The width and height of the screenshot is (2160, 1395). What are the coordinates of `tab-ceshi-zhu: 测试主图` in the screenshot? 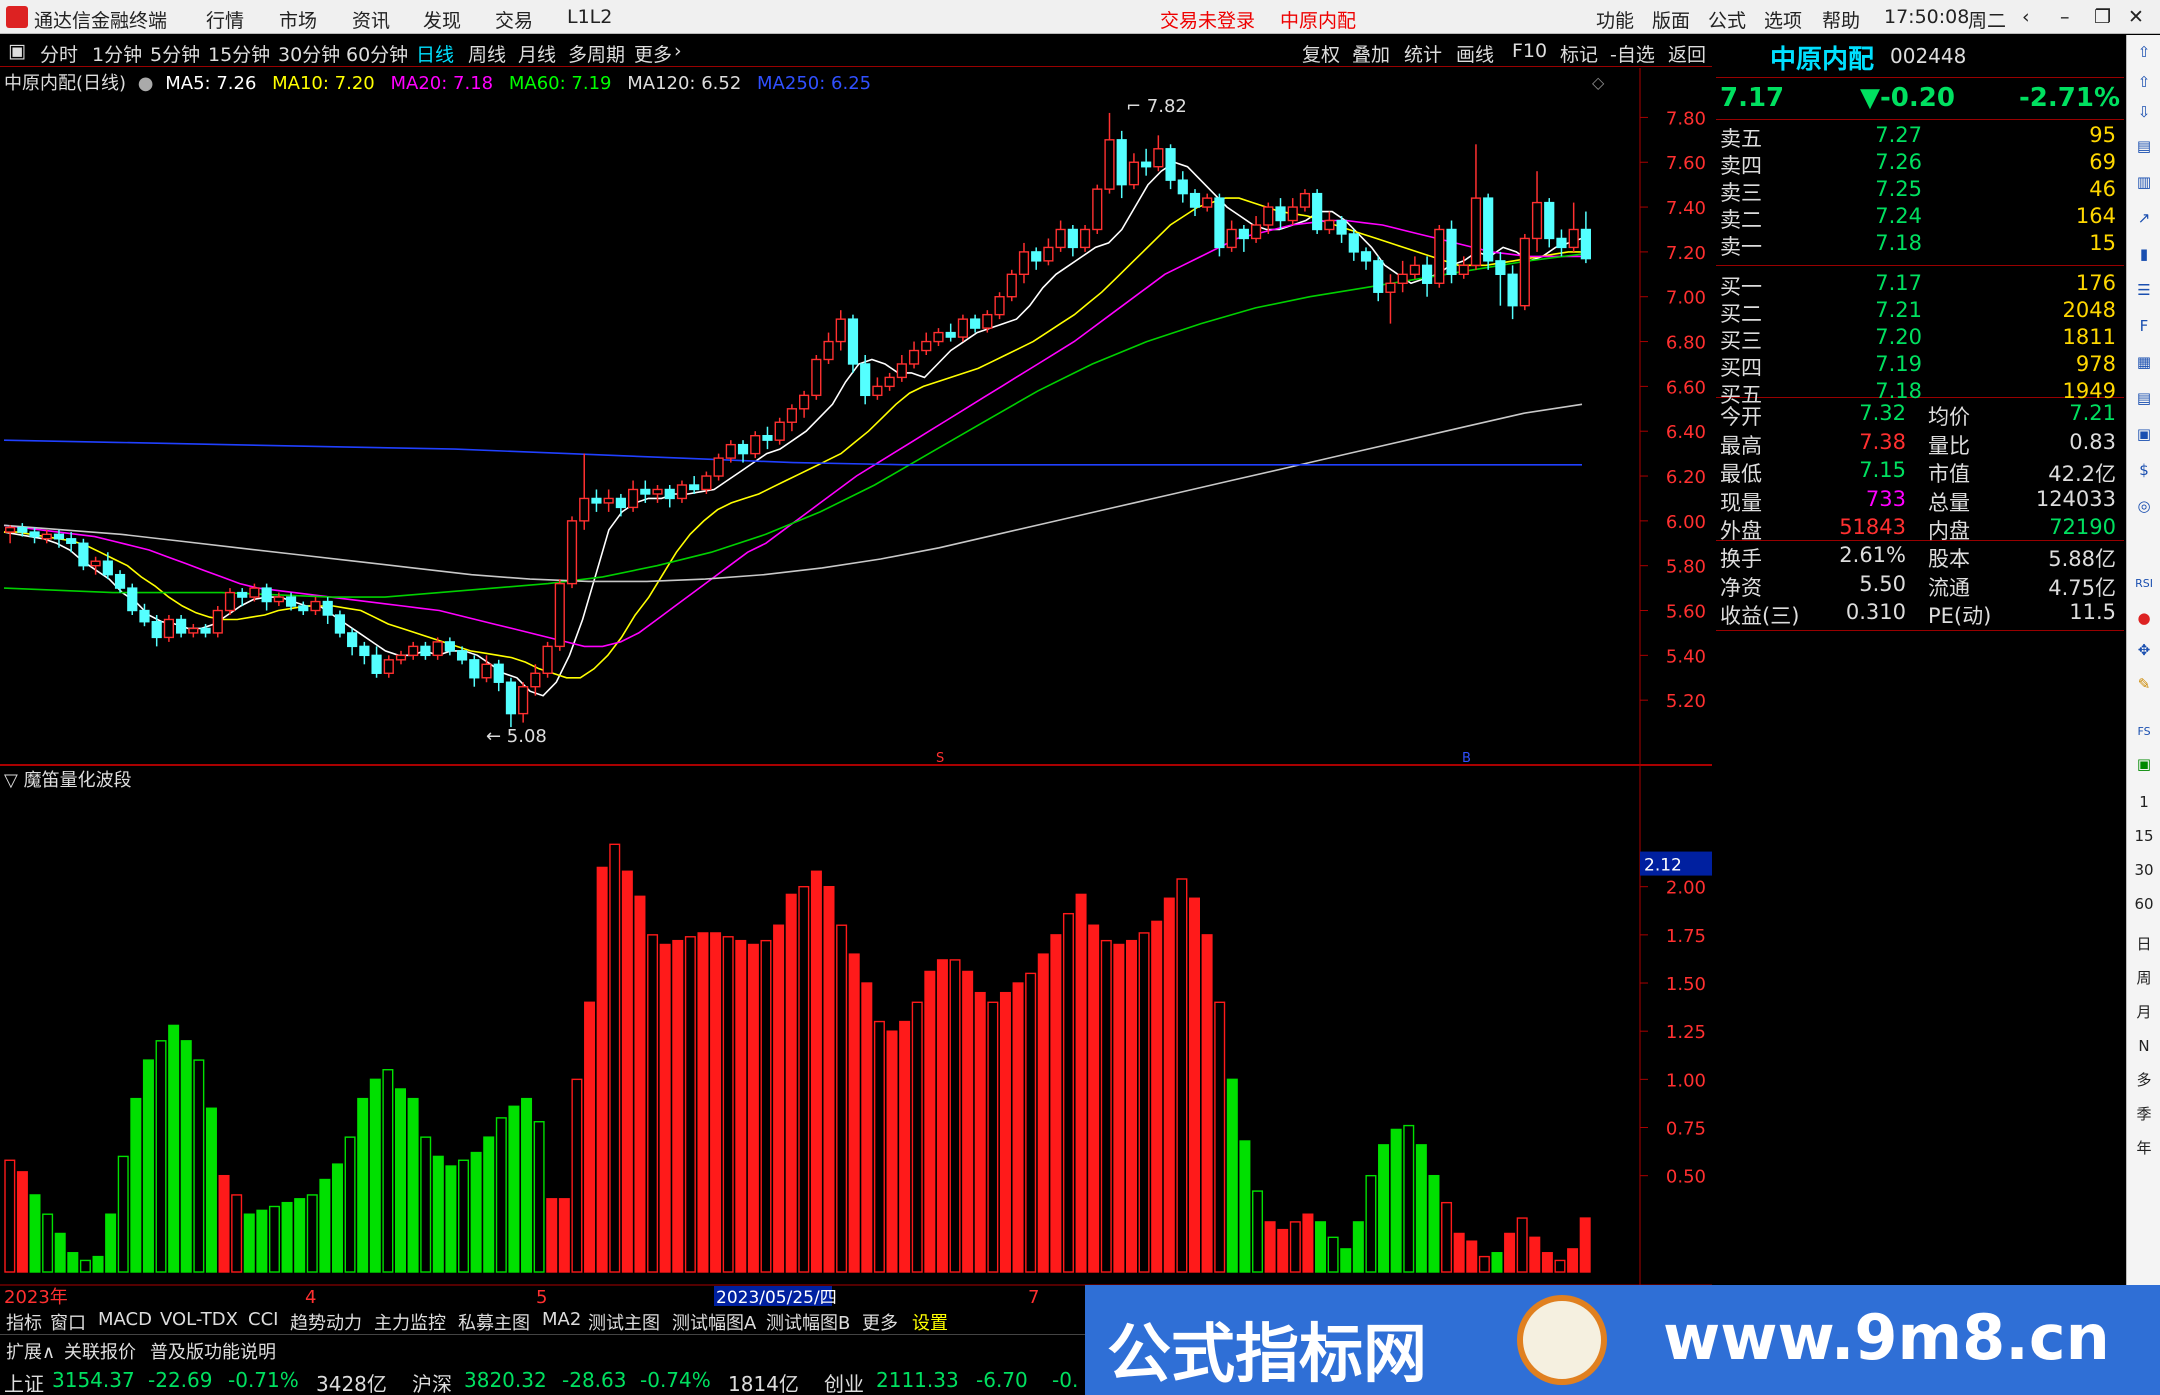 It's located at (624, 1322).